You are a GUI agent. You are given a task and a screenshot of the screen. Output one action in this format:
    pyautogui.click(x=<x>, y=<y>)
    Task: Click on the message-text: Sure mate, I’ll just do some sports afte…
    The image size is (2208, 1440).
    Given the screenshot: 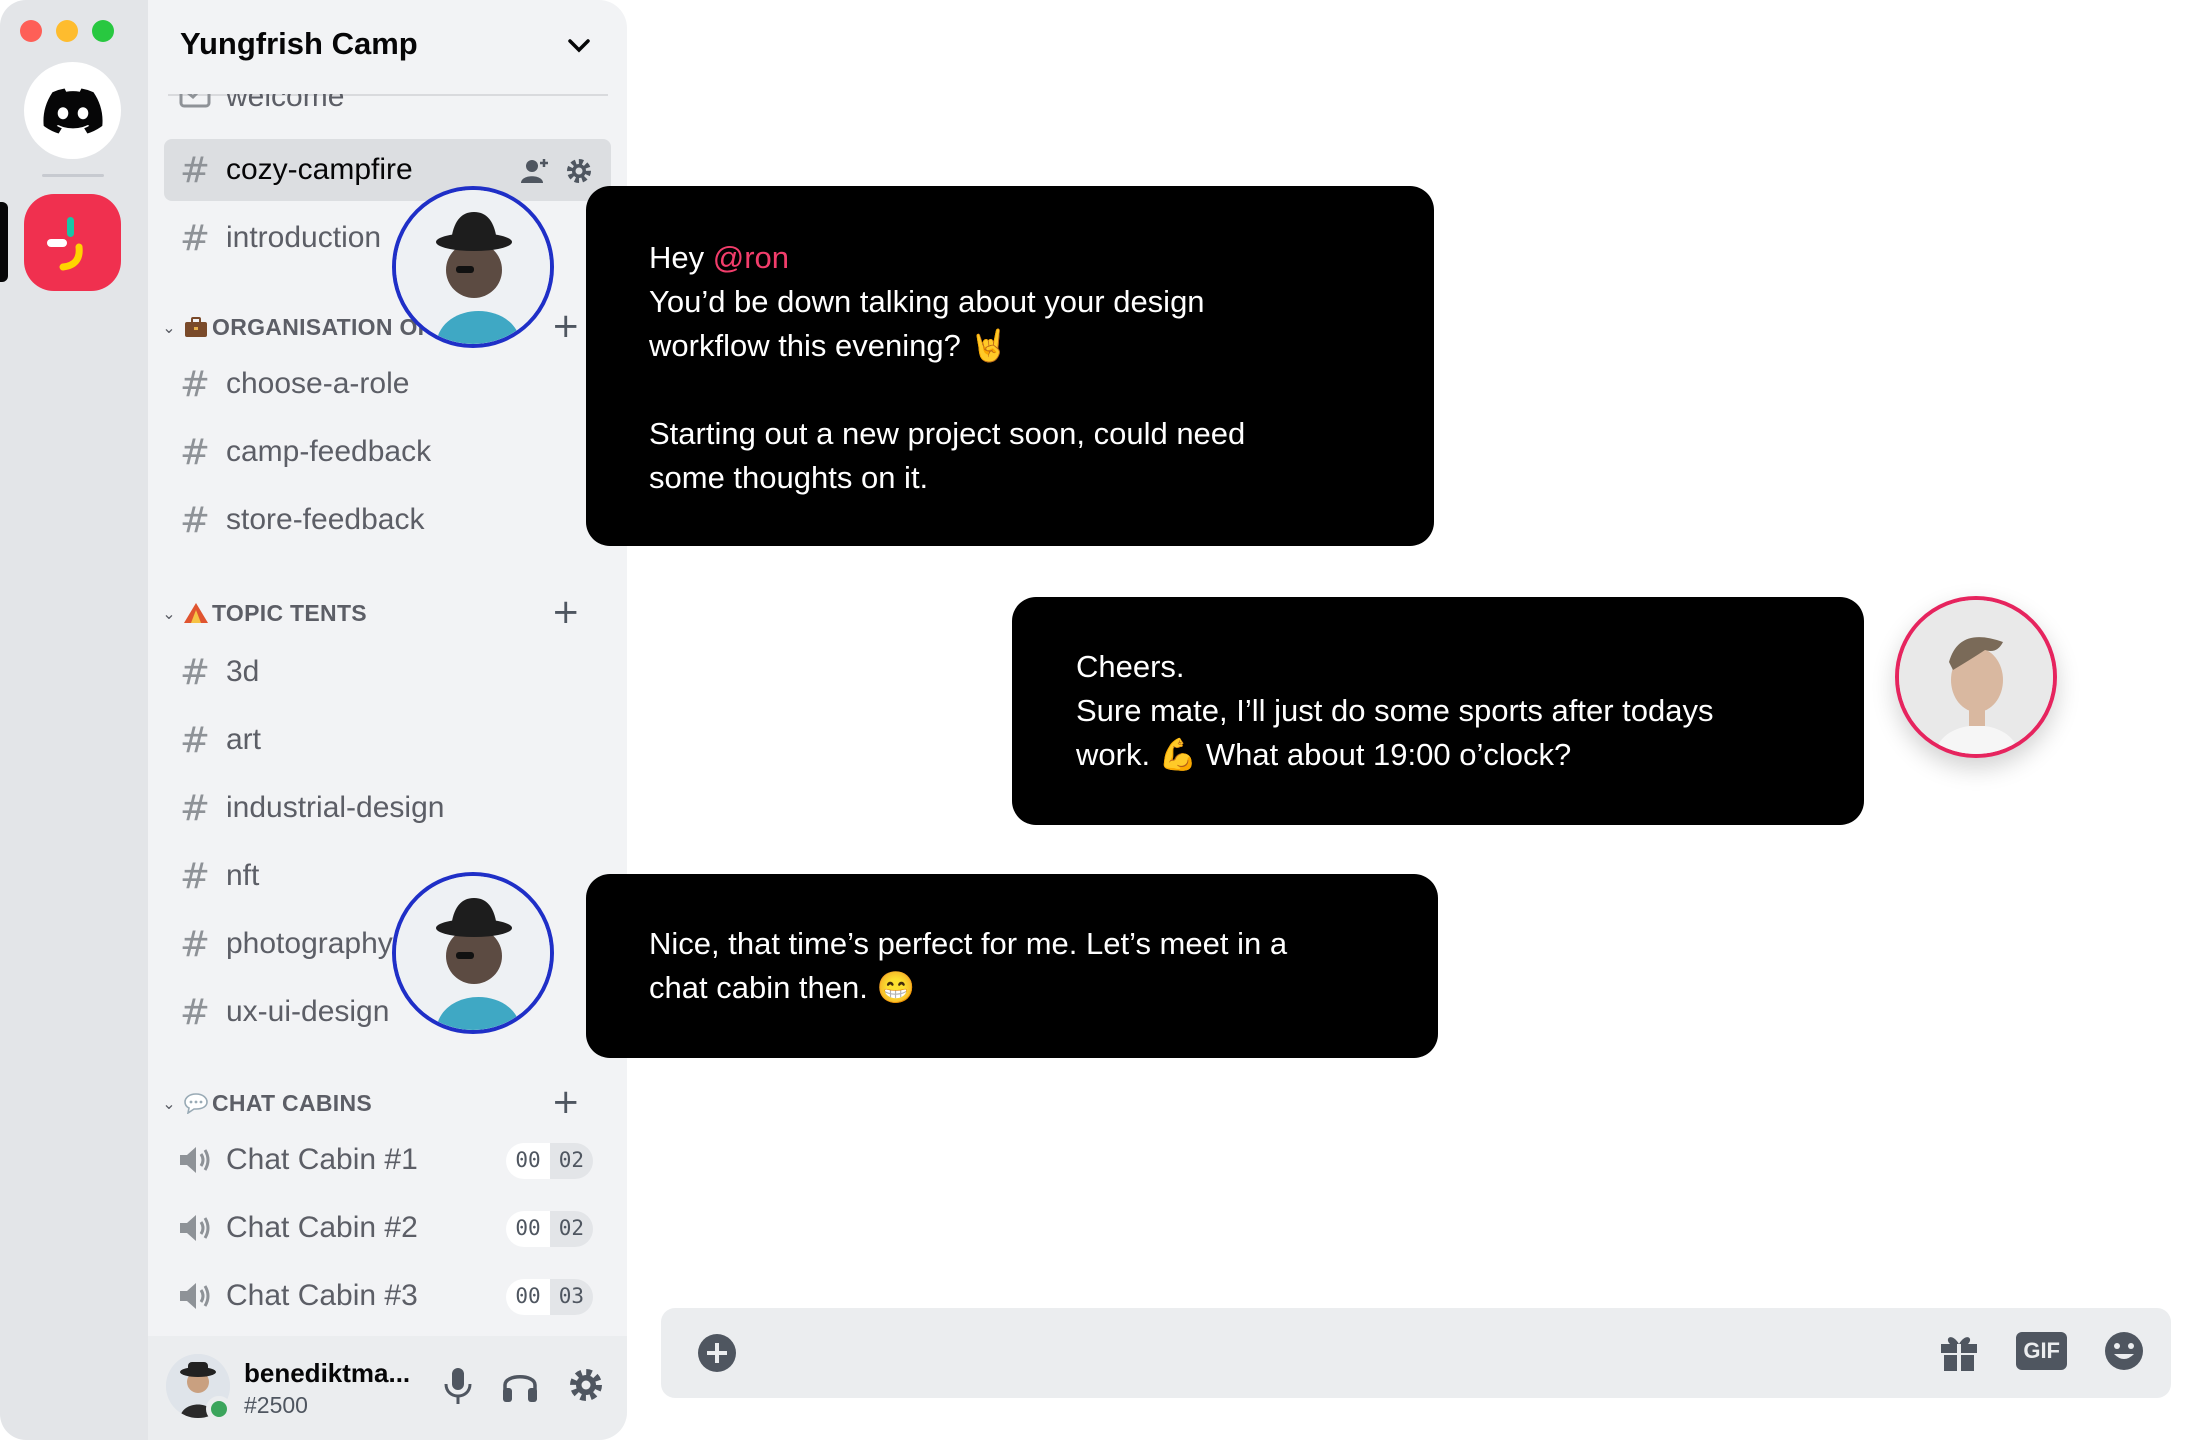 What is the action you would take?
    pyautogui.click(x=1395, y=710)
    